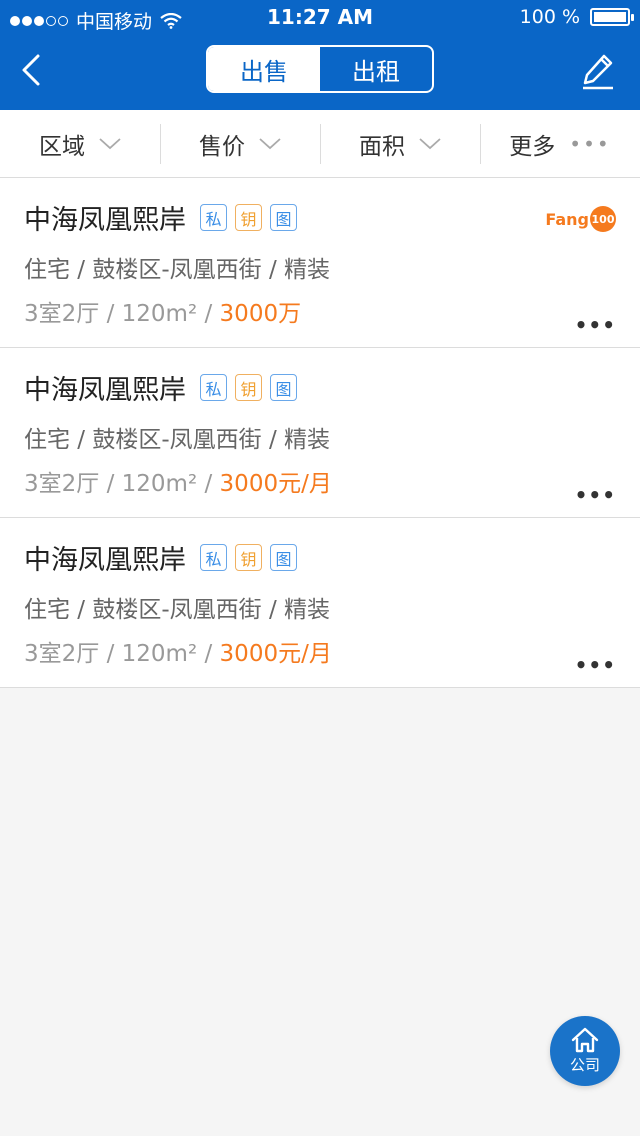 This screenshot has width=640, height=1136. Describe the element at coordinates (560, 143) in the screenshot. I see `filter-more: 更多 •••` at that location.